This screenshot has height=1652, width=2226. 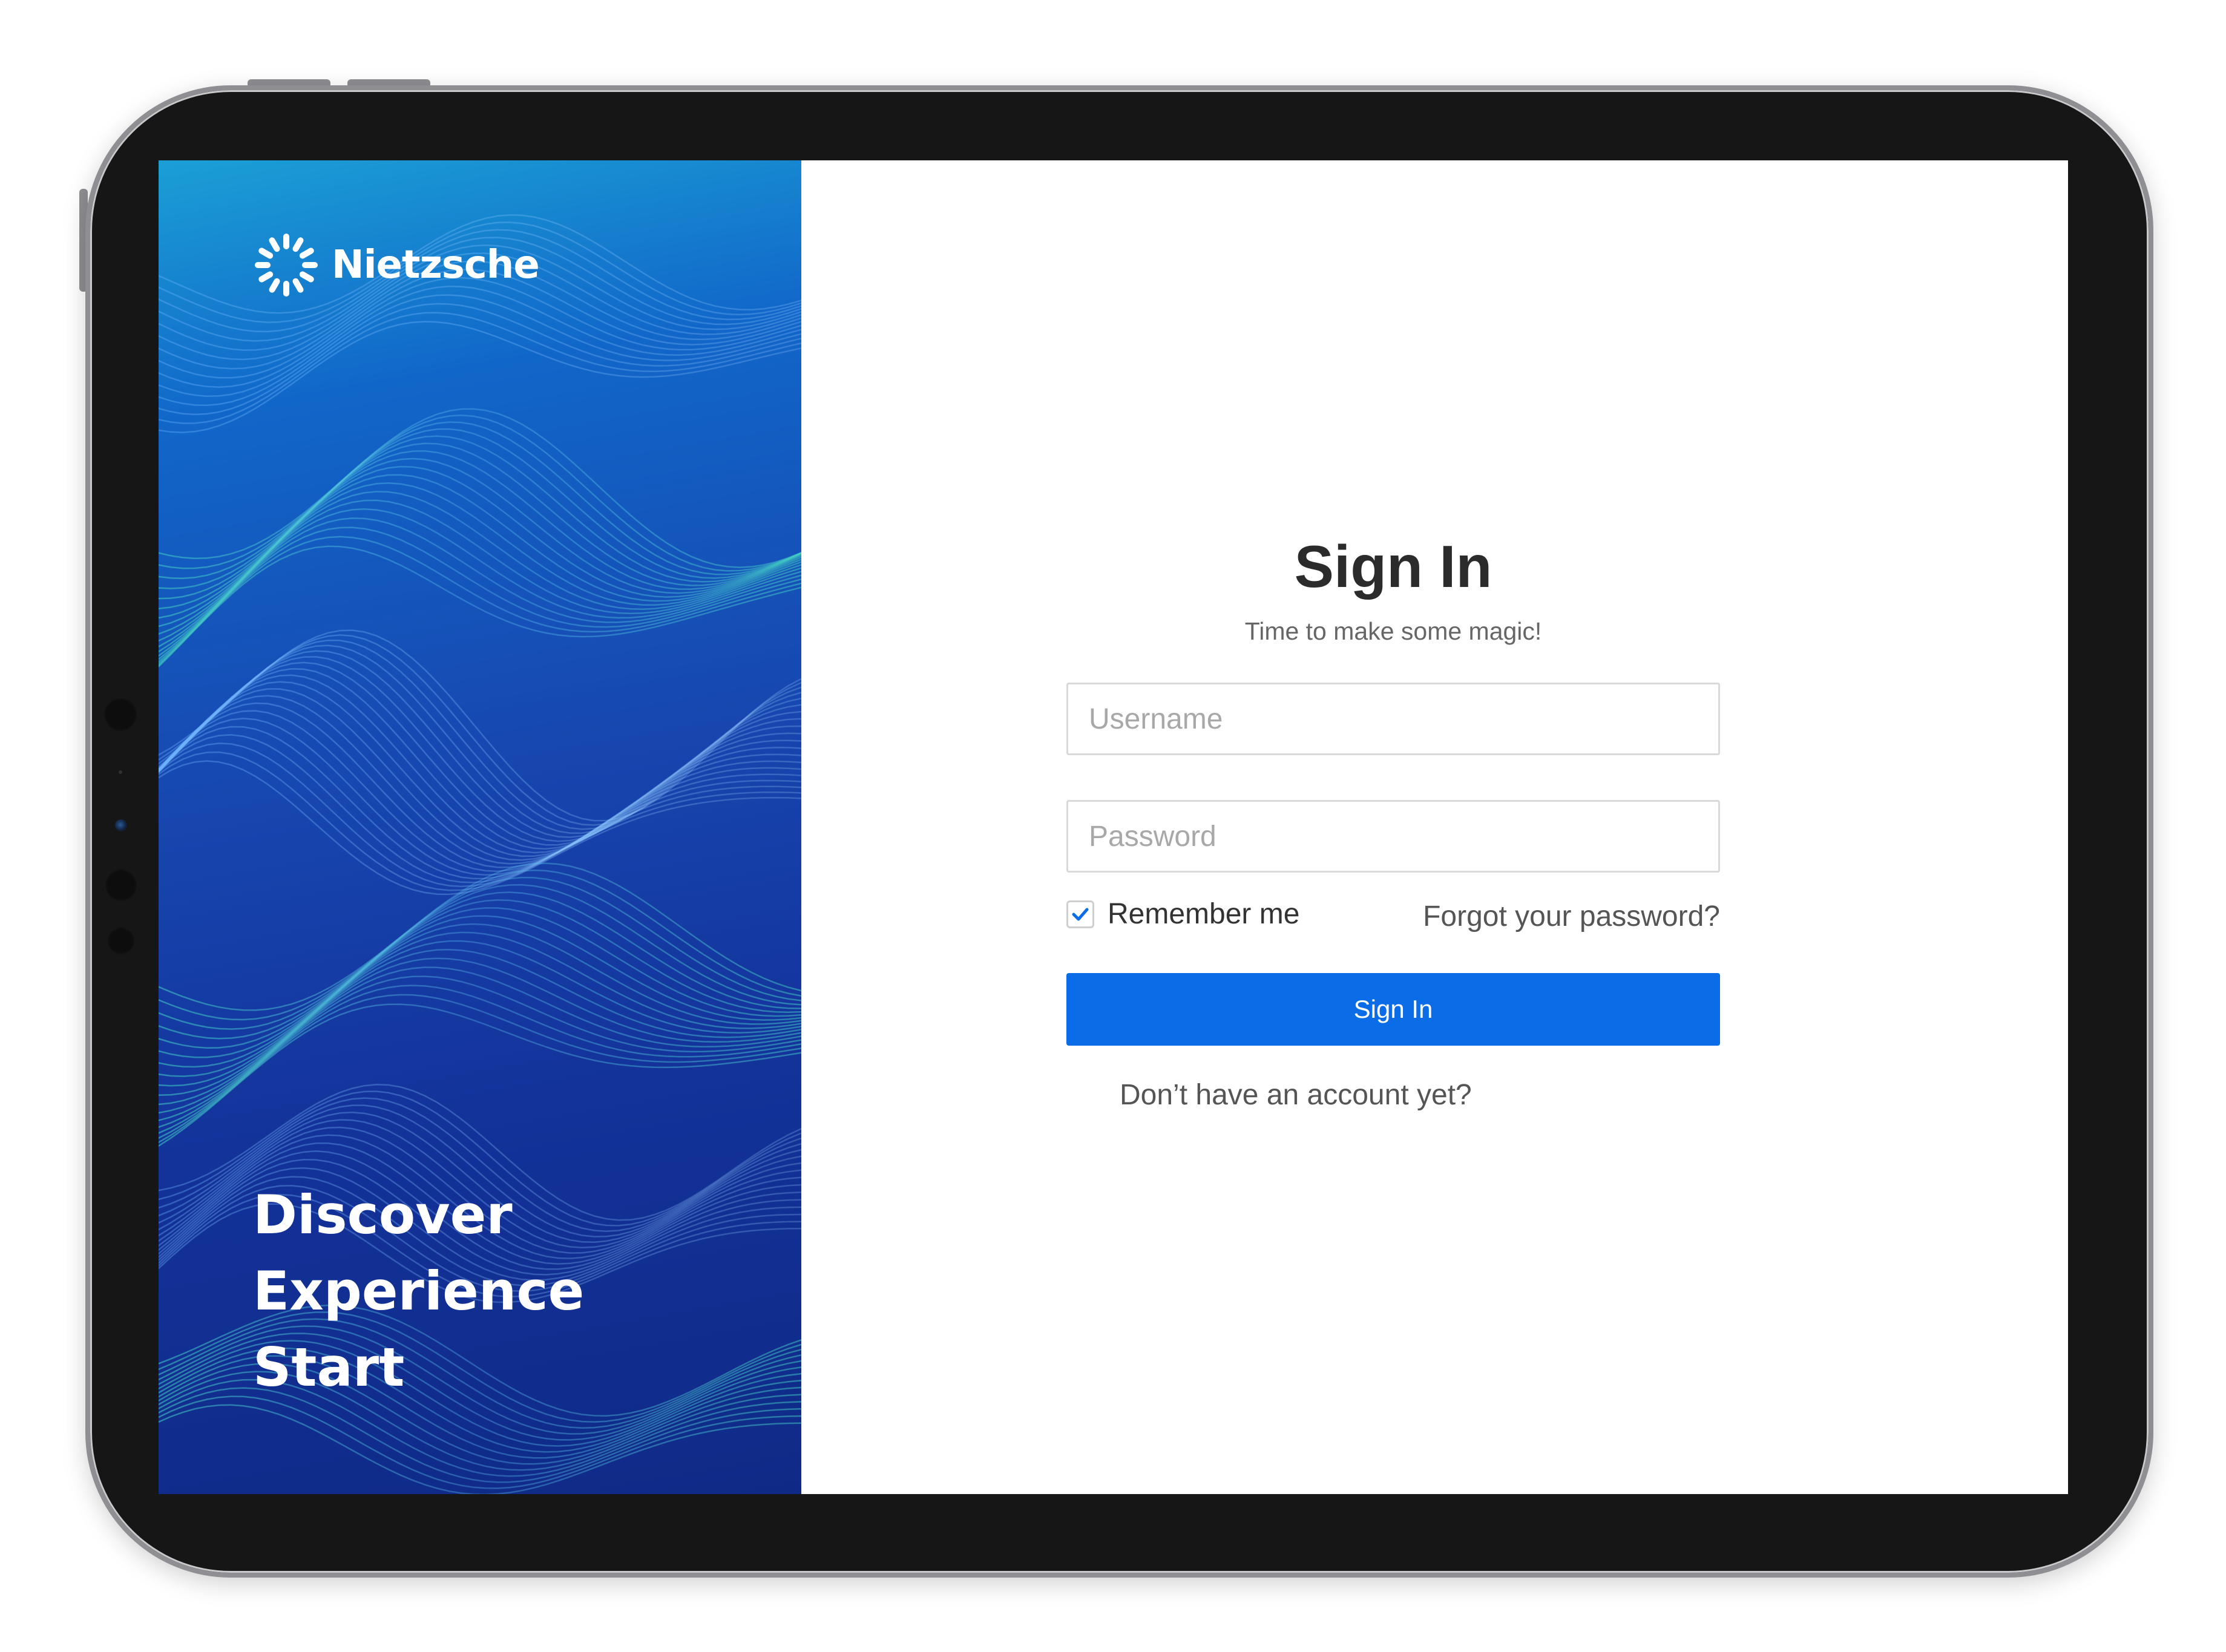 What do you see at coordinates (121, 772) in the screenshot?
I see `ambient-sensor` at bounding box center [121, 772].